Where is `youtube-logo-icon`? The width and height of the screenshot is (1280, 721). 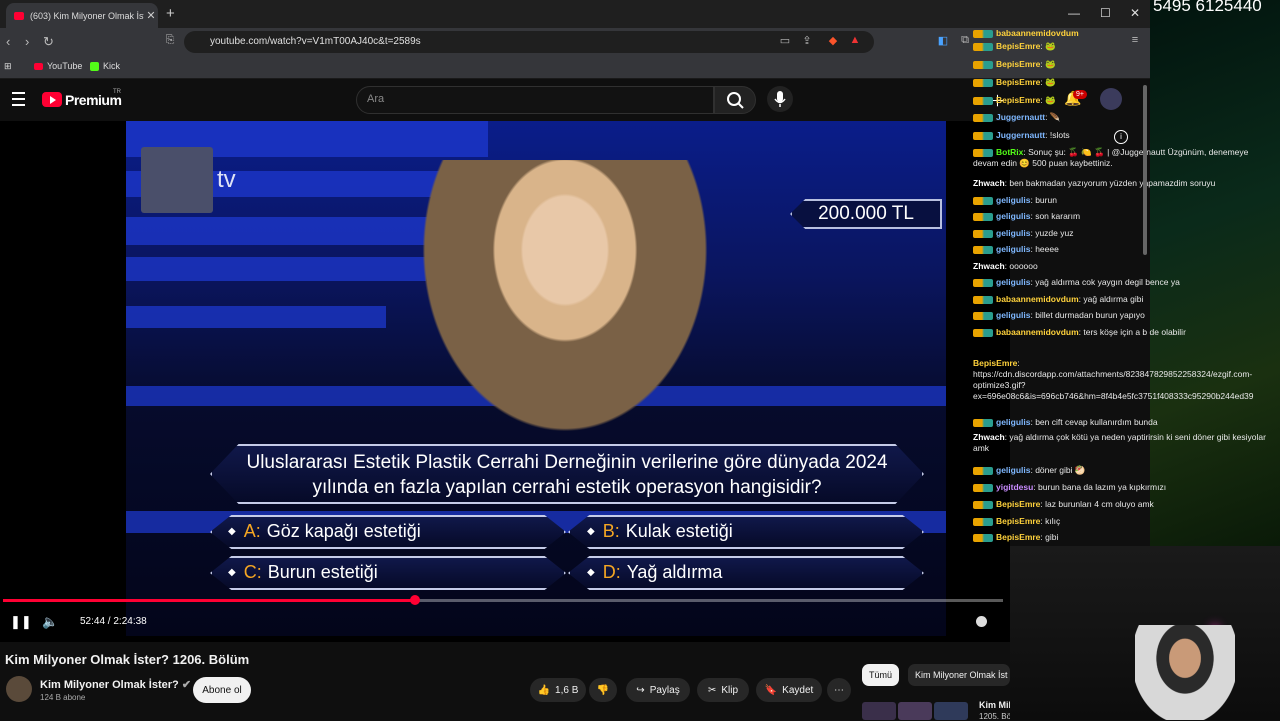
youtube-logo-icon is located at coordinates (52, 99).